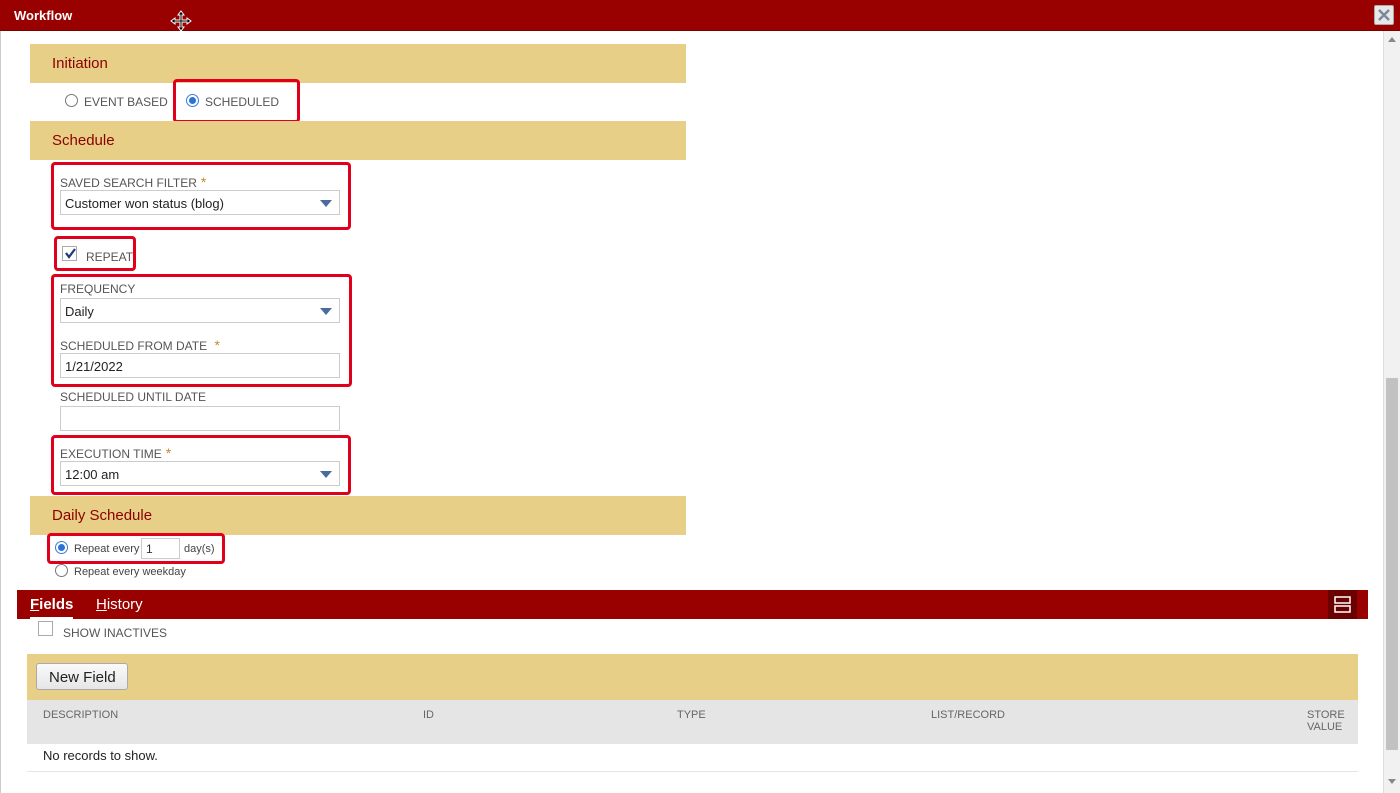  I want to click on close-button, so click(1384, 15).